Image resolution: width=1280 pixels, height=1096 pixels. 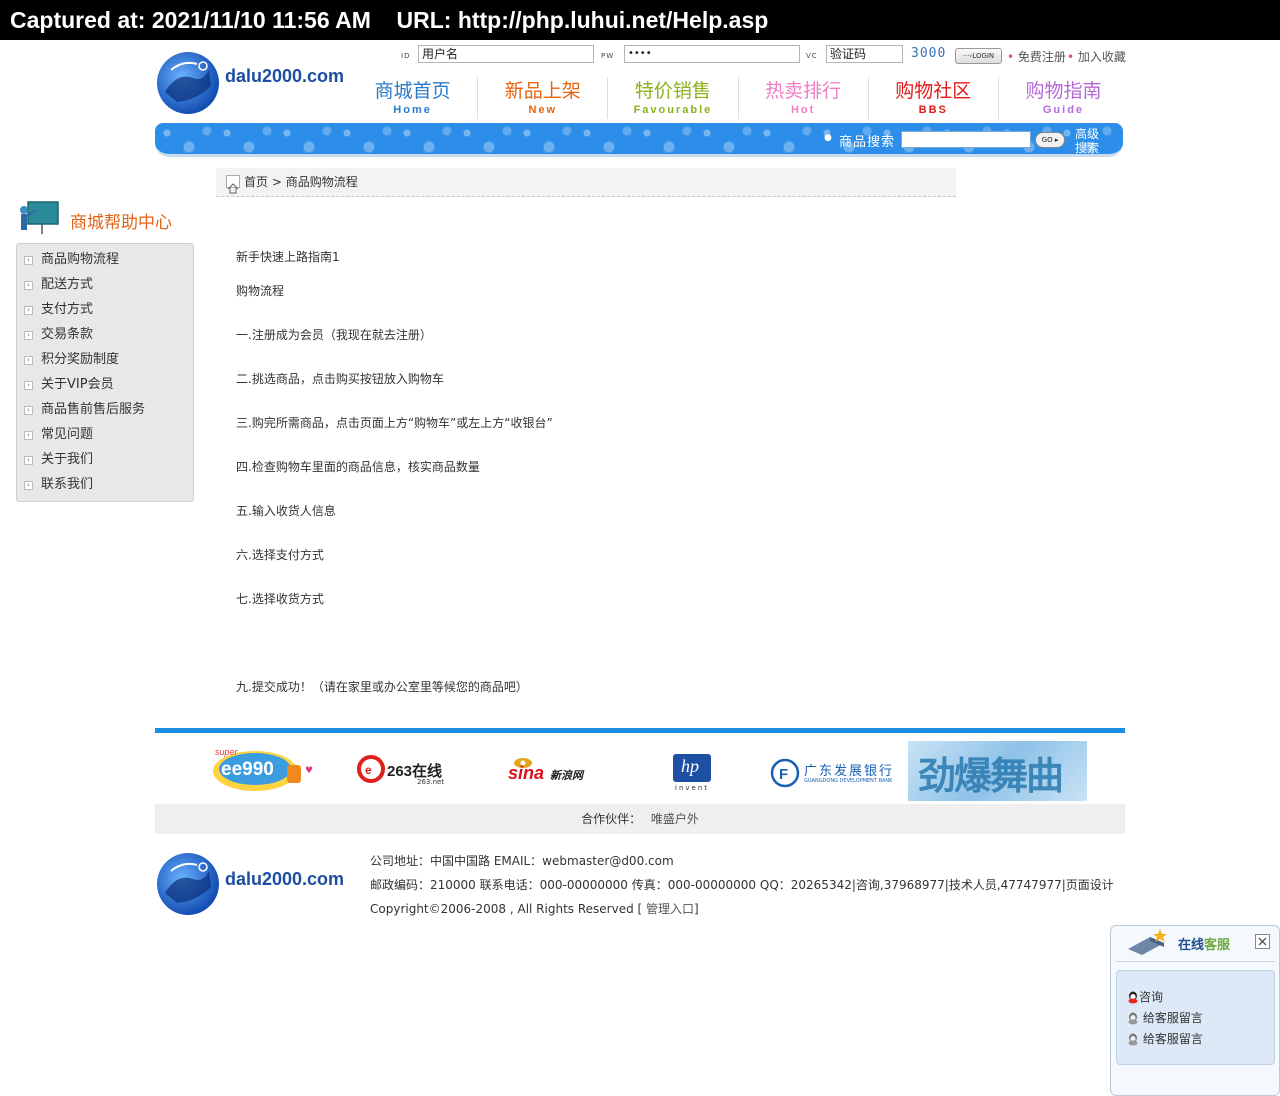 I want to click on ee990-text: ee990, so click(x=247, y=769).